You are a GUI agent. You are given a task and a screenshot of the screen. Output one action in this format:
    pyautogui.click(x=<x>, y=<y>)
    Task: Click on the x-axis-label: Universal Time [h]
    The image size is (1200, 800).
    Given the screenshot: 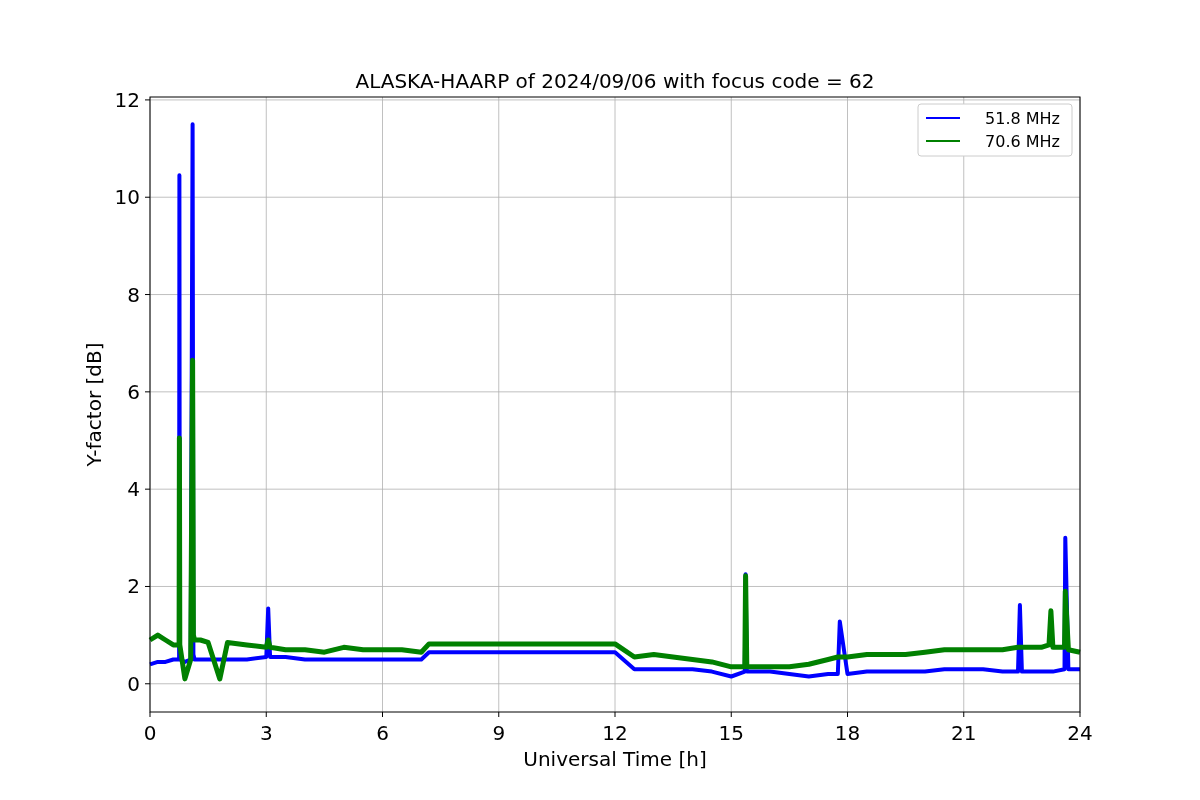 What is the action you would take?
    pyautogui.click(x=615, y=759)
    